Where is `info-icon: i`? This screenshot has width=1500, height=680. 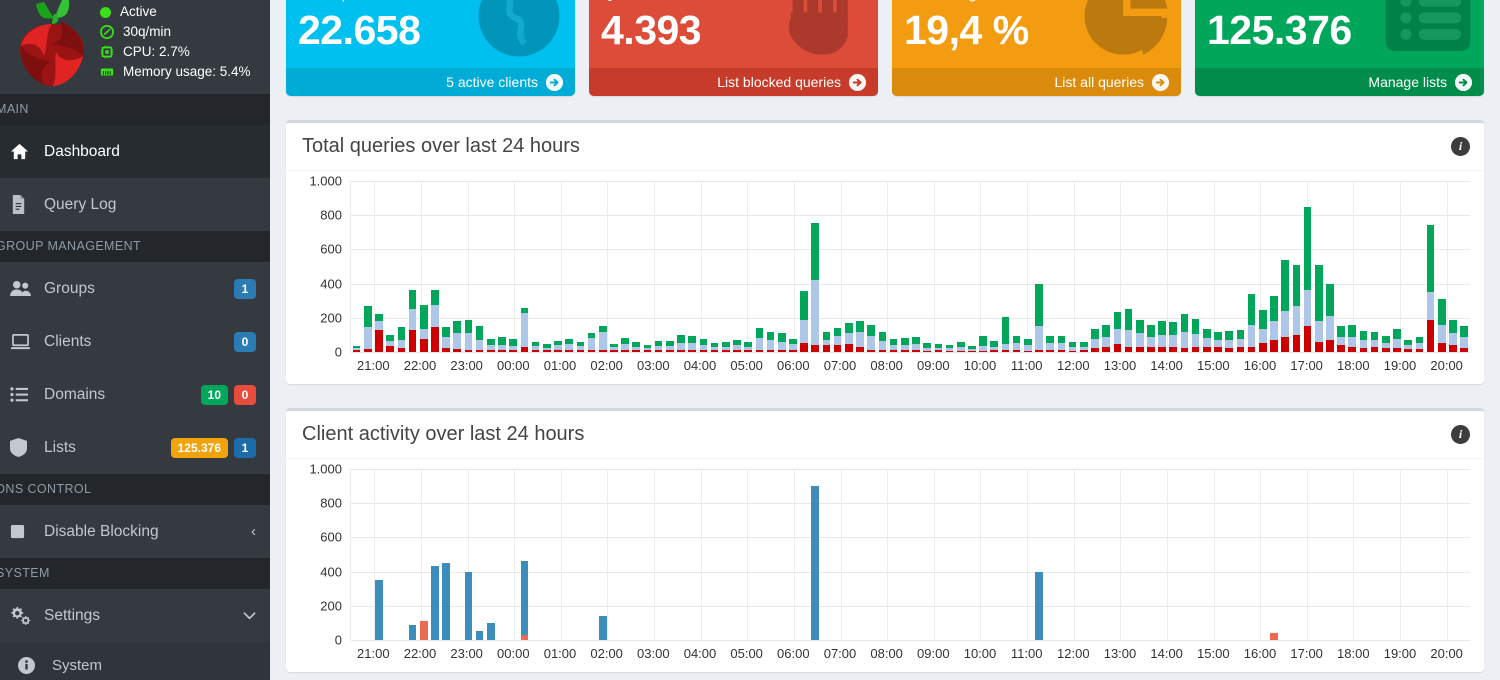
info-icon: i is located at coordinates (1460, 434).